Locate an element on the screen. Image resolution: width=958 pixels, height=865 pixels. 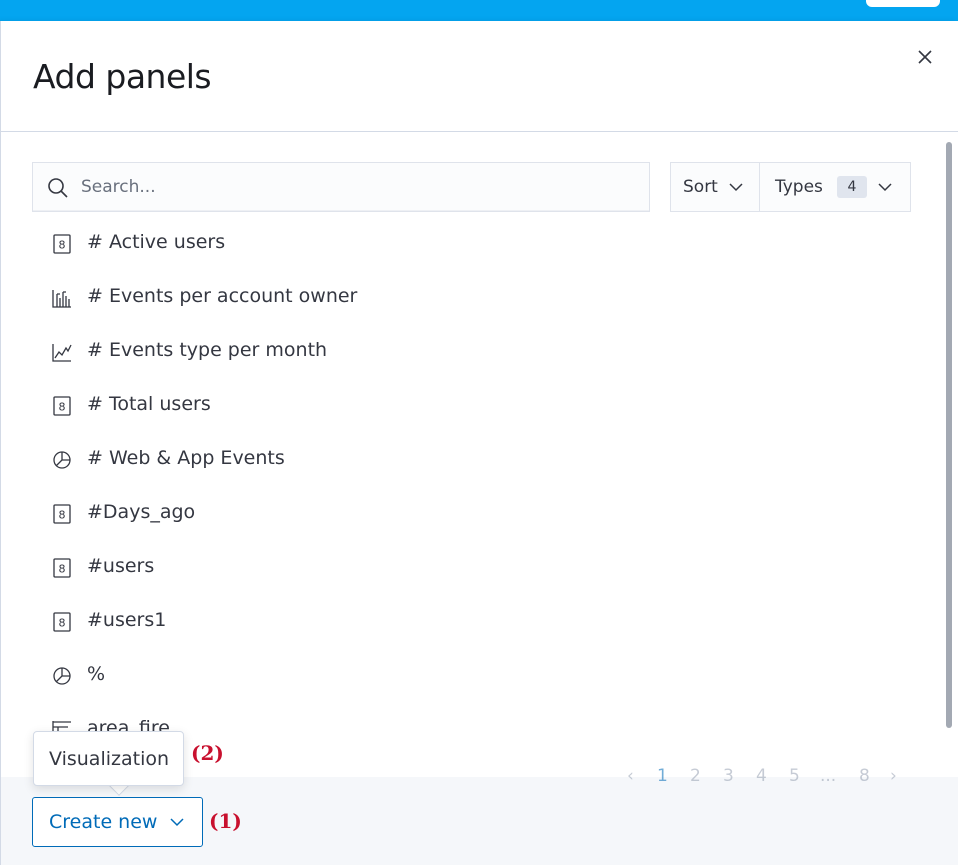
search-field is located at coordinates (341, 187).